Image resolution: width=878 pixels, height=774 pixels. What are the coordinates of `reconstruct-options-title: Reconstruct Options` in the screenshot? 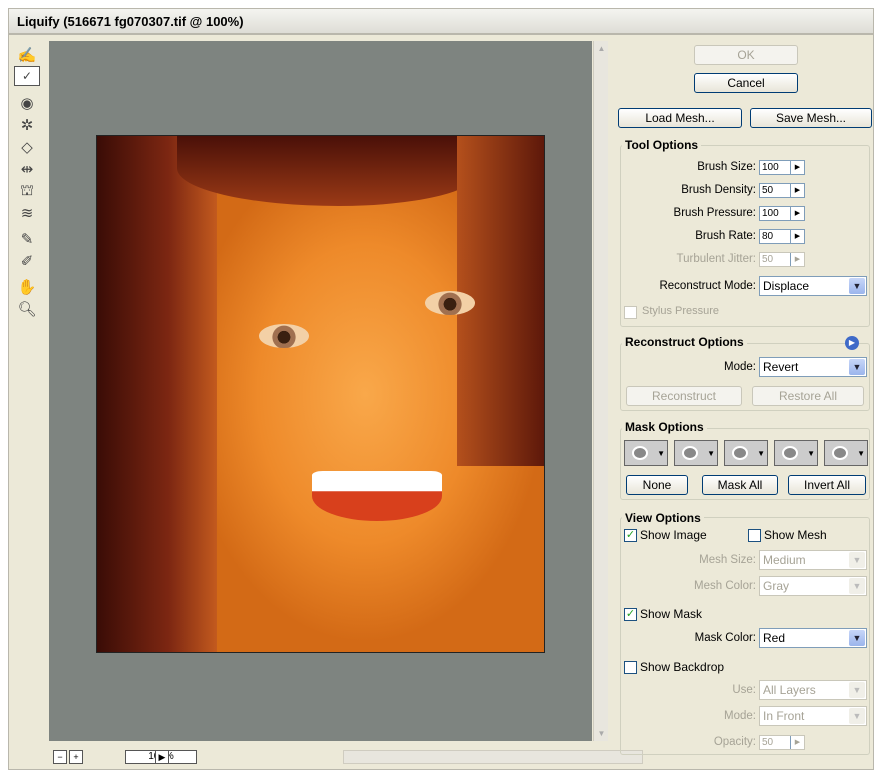 It's located at (684, 342).